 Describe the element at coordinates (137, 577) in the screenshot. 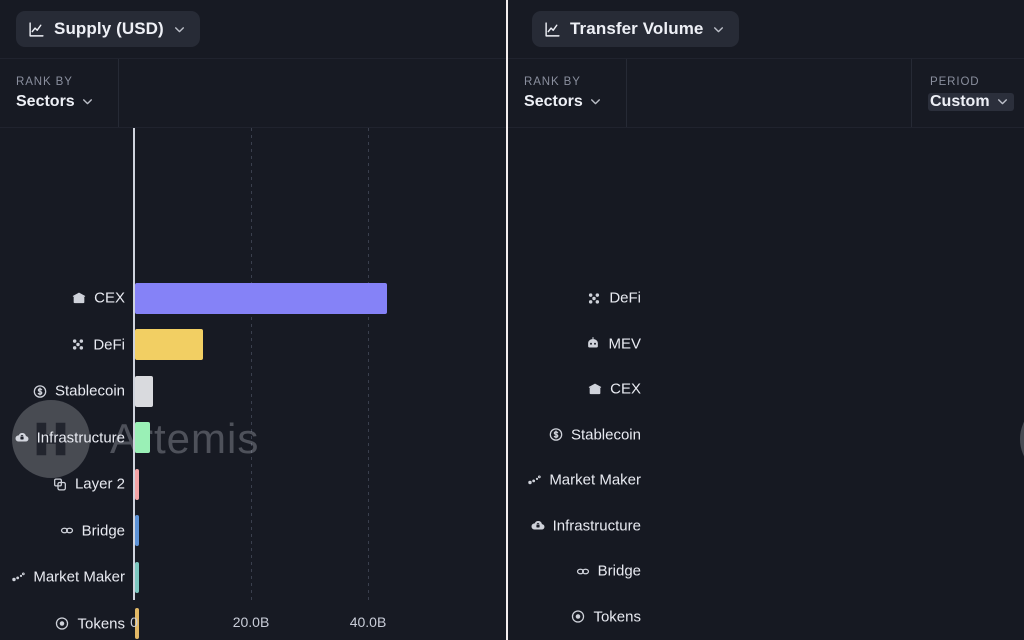

I see `bar-market-maker` at that location.